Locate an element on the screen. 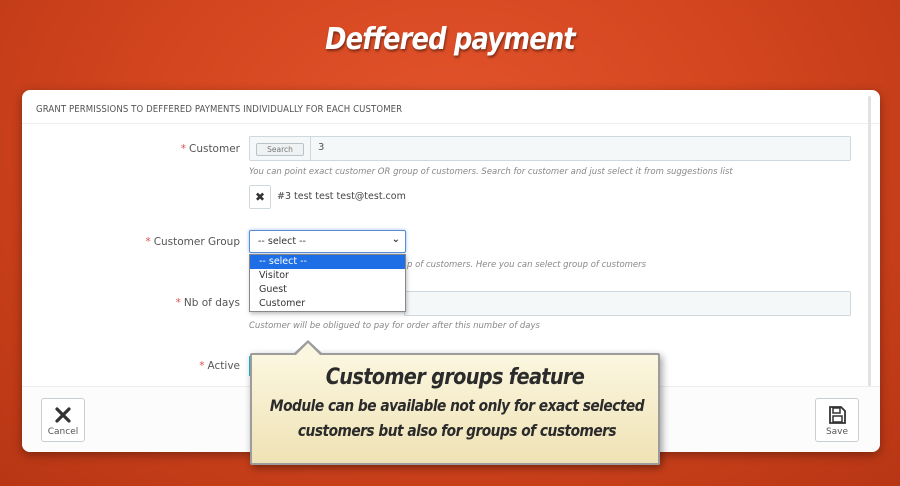  required-mark: * is located at coordinates (183, 149).